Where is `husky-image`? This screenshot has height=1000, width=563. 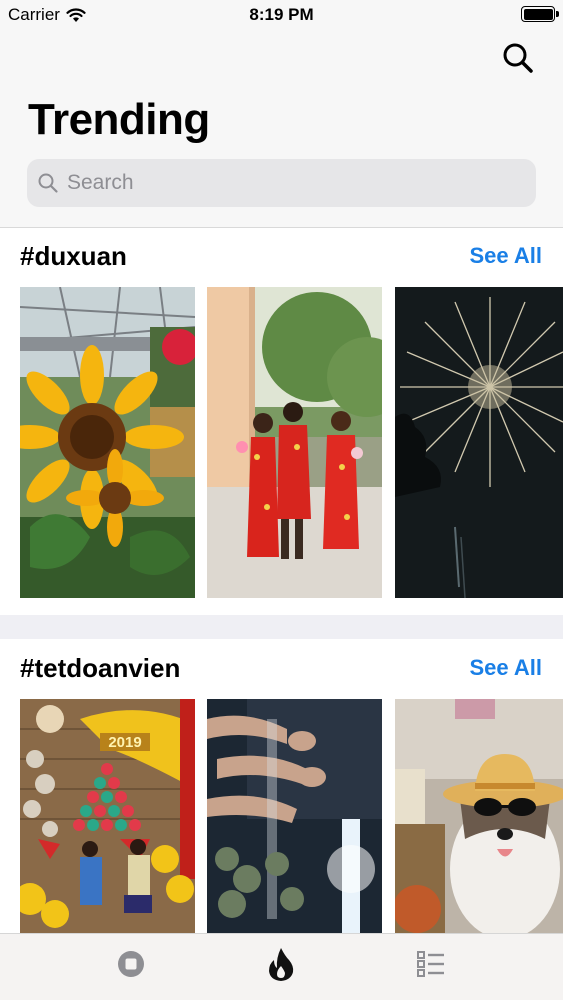
husky-image is located at coordinates (479, 816).